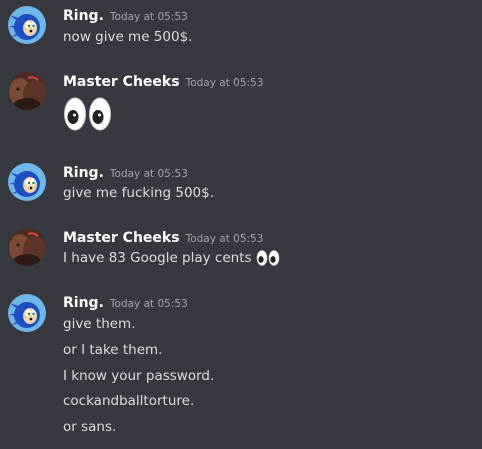  Describe the element at coordinates (139, 376) in the screenshot. I see `message-text: I know your password.` at that location.